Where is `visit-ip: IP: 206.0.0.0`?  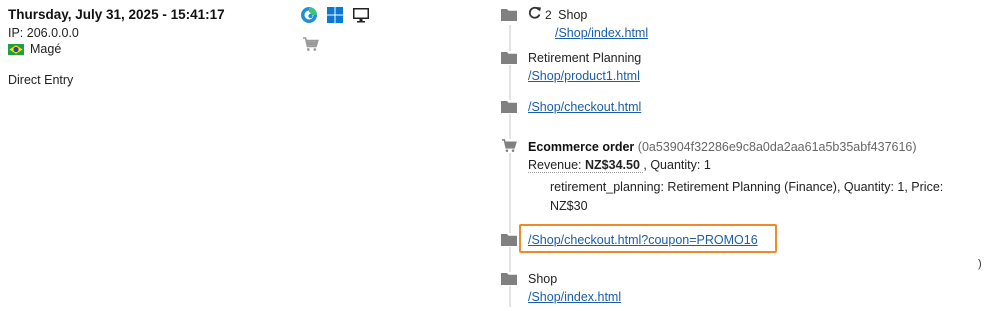
visit-ip: IP: 206.0.0.0 is located at coordinates (43, 33).